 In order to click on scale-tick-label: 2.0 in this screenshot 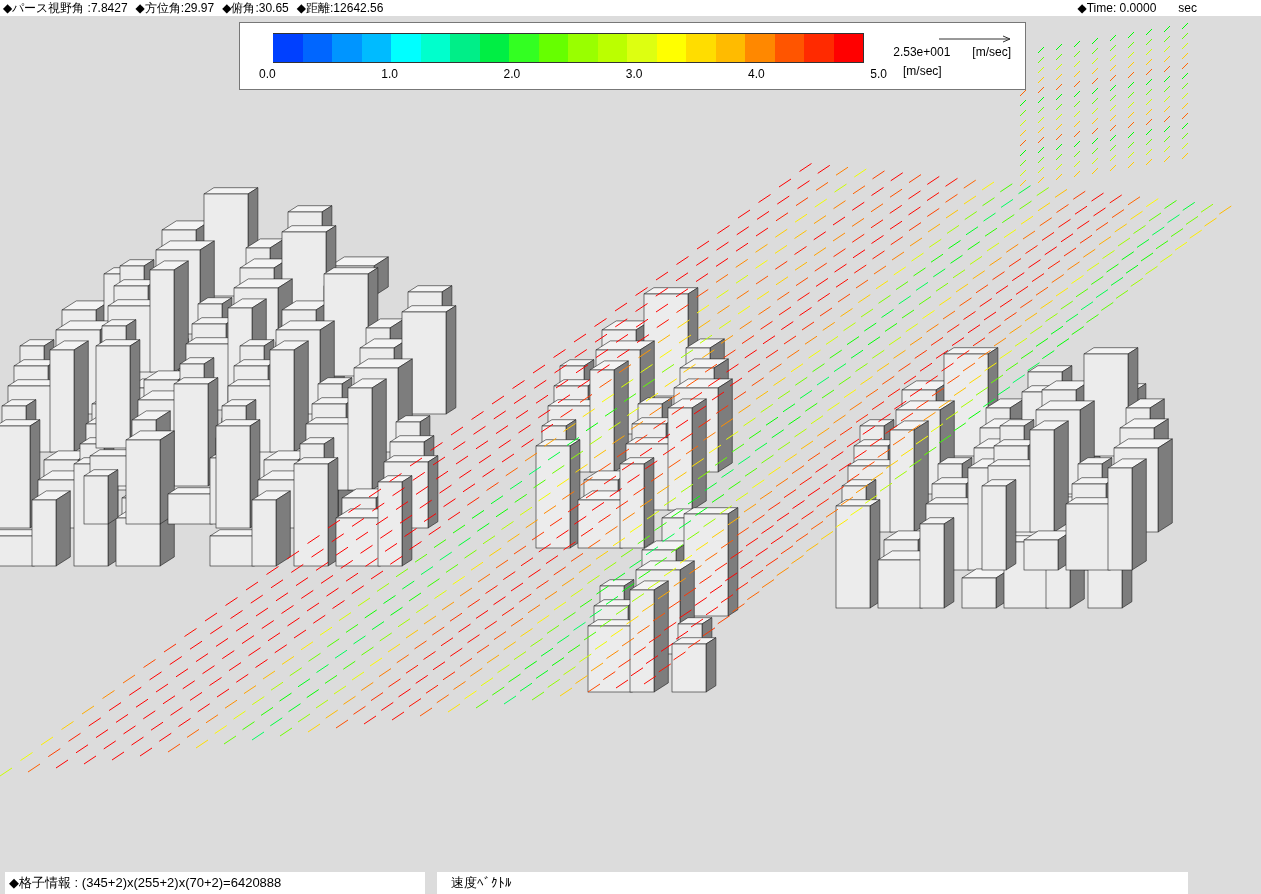, I will do `click(512, 74)`.